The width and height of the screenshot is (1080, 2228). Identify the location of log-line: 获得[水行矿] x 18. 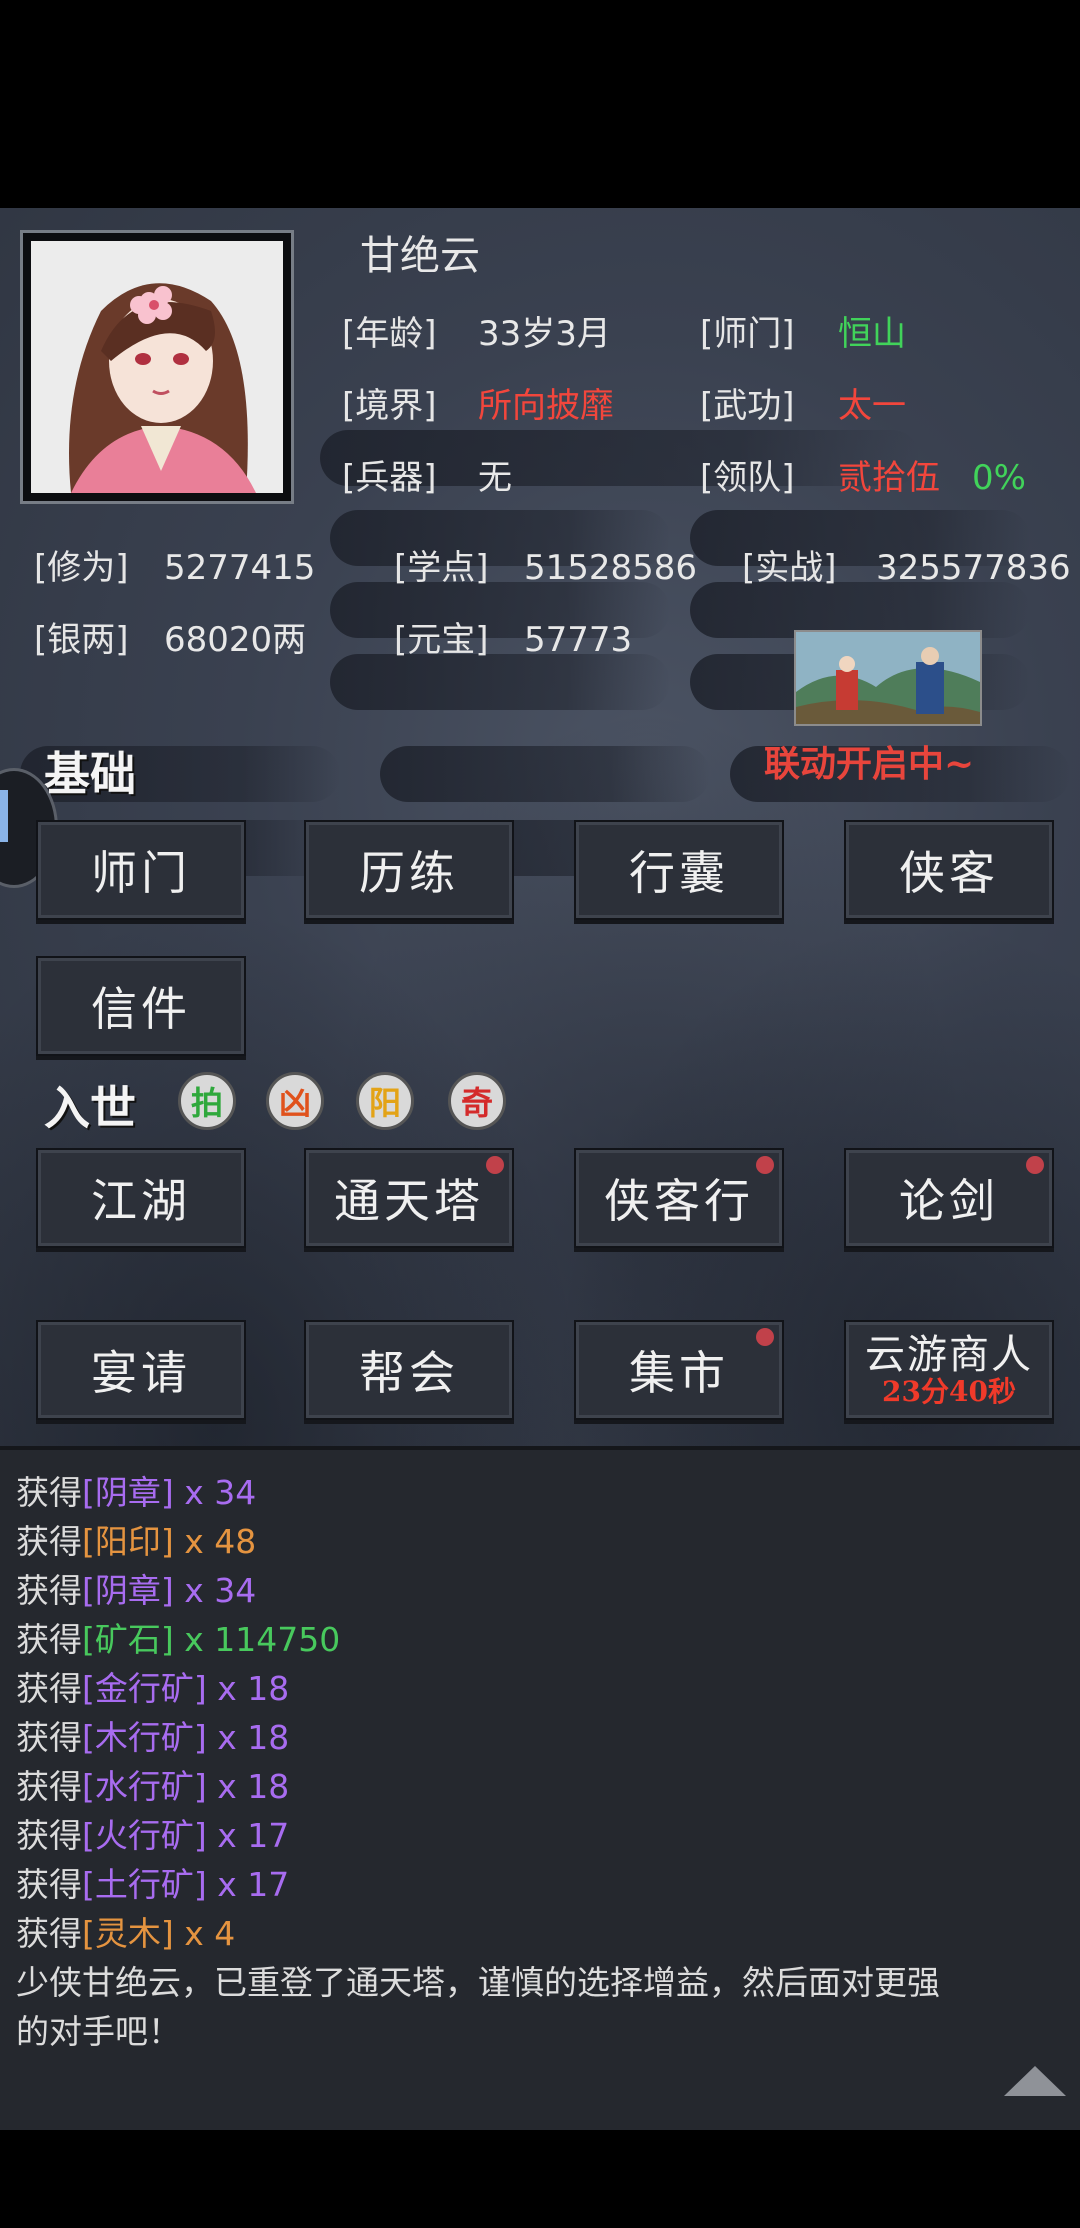
(152, 1784).